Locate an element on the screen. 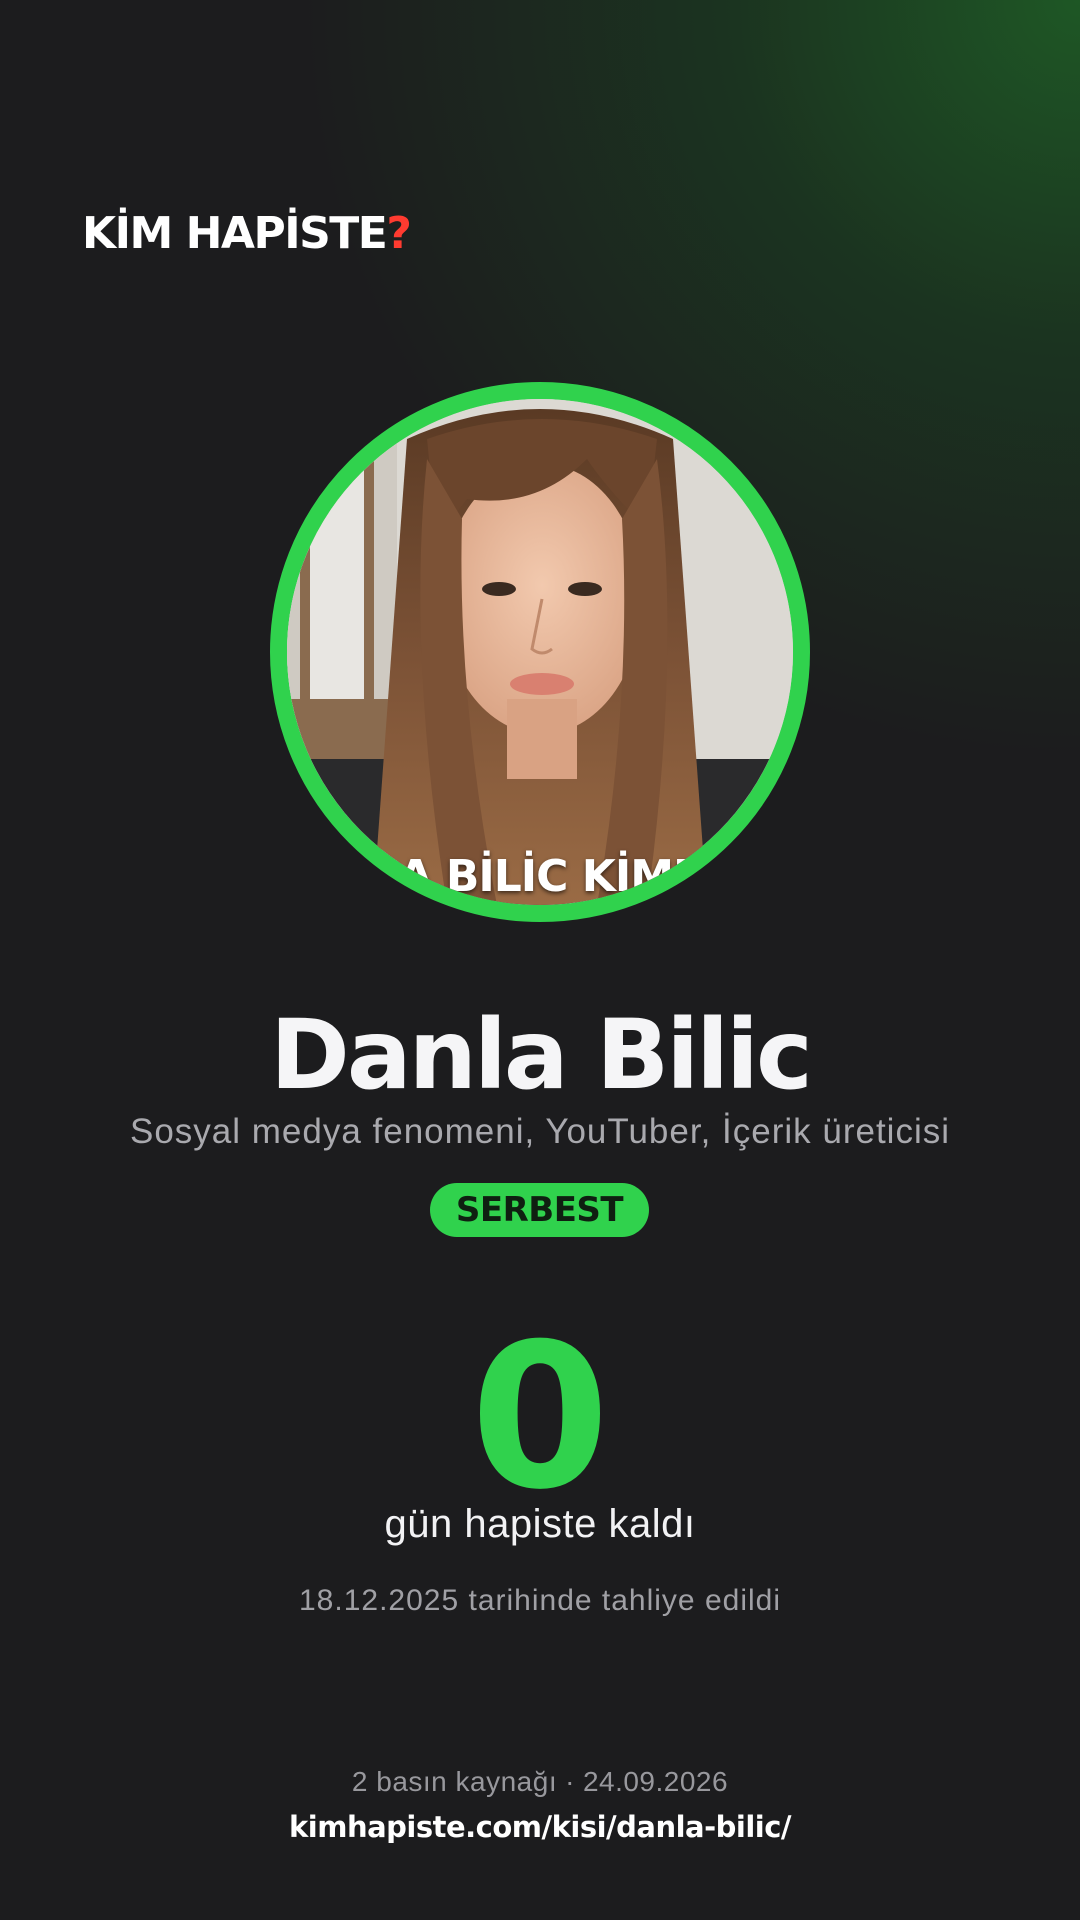 The height and width of the screenshot is (1920, 1080). brand-name: KİM HAPİSTE is located at coordinates (235, 233).